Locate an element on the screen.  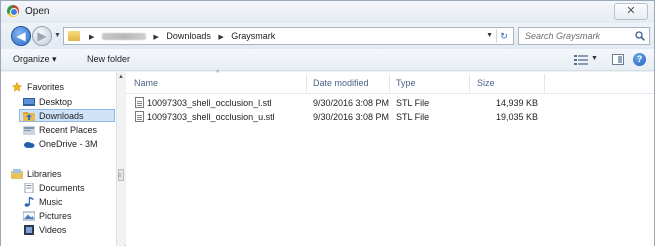
documents-icon is located at coordinates (29, 188).